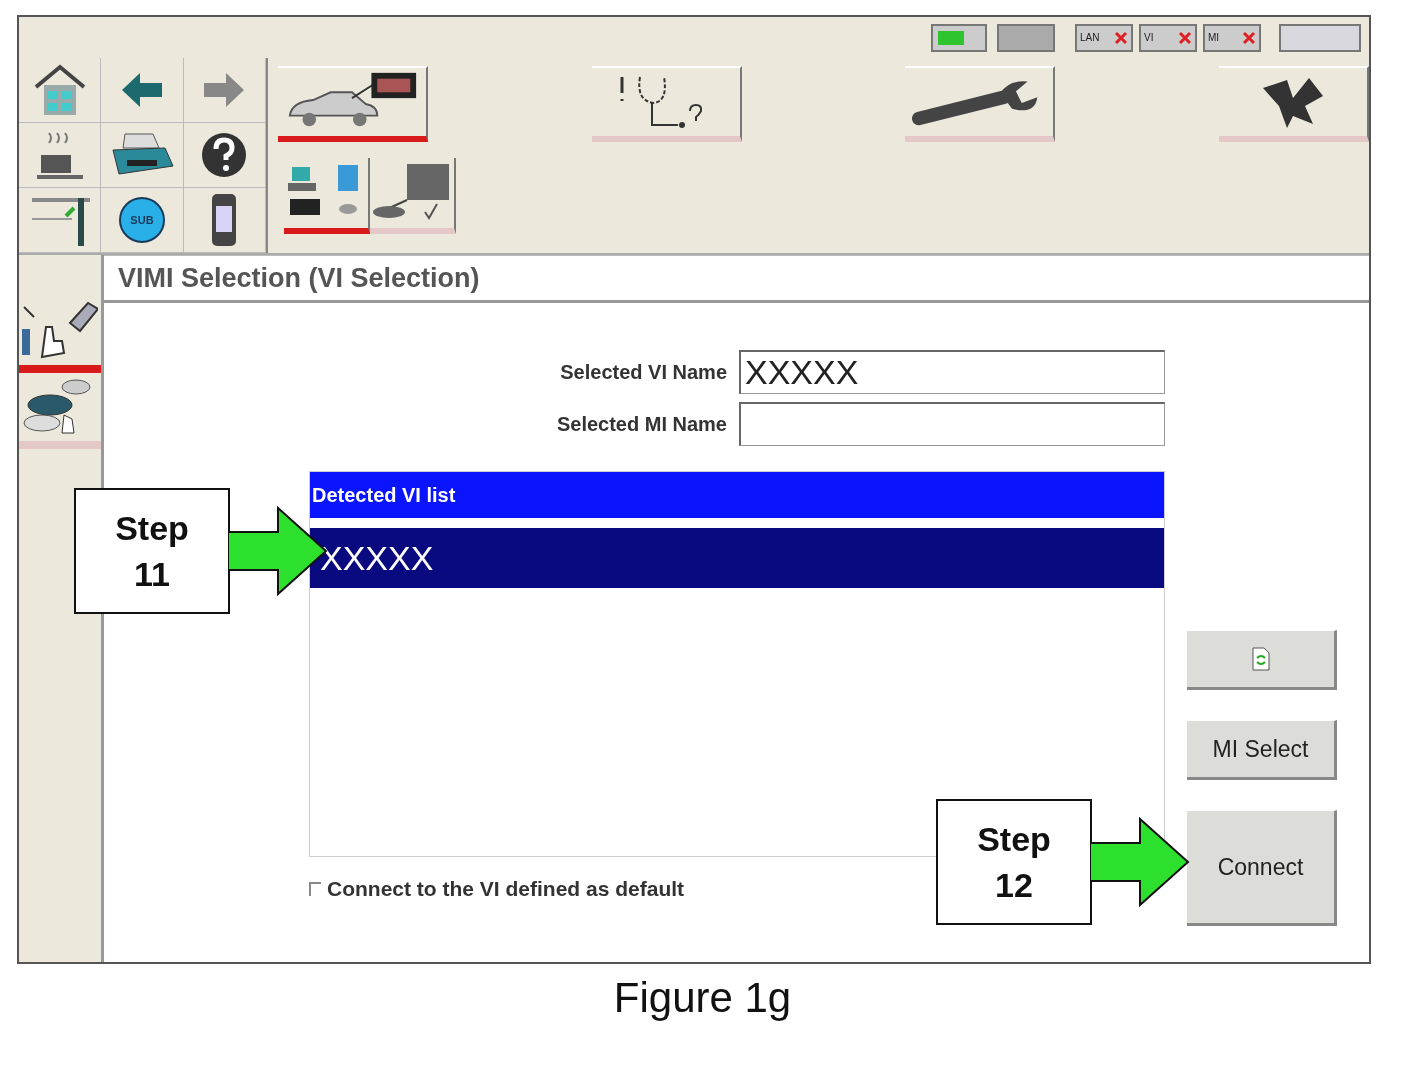 The height and width of the screenshot is (1069, 1405). Describe the element at coordinates (60, 155) in the screenshot. I see `coffee-button` at that location.